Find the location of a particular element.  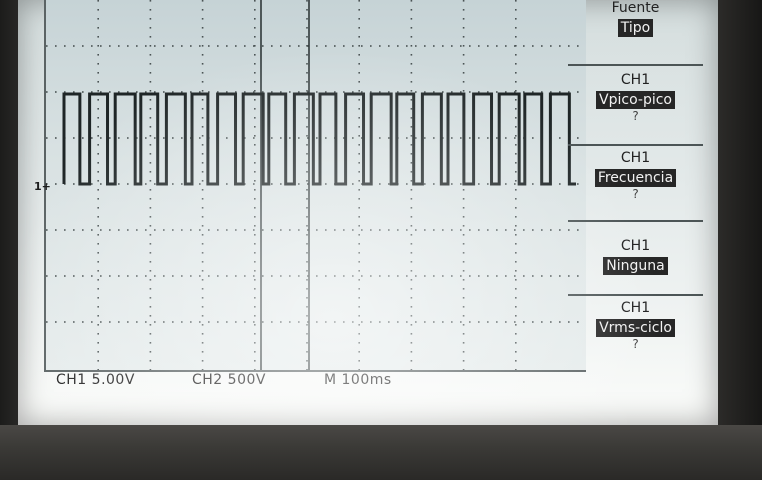

menu-item-none: CH1 Ninguna is located at coordinates (635, 256).